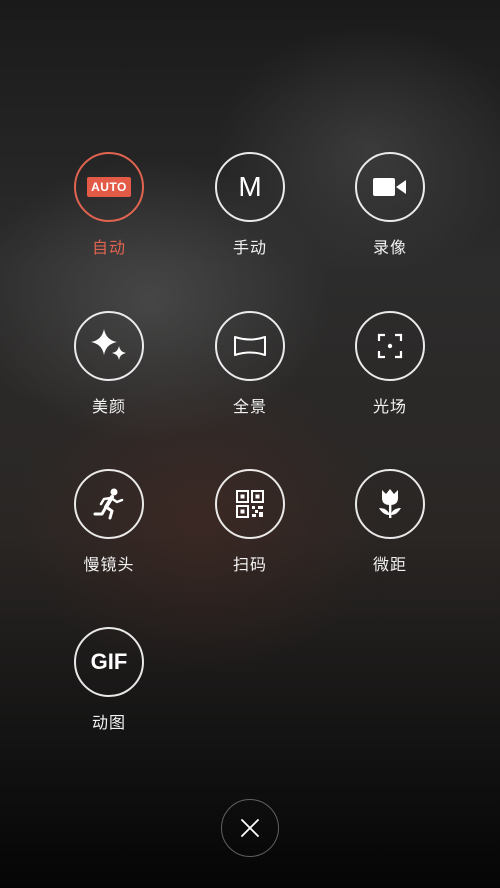  I want to click on mode-manual-button: M 手动, so click(250, 205).